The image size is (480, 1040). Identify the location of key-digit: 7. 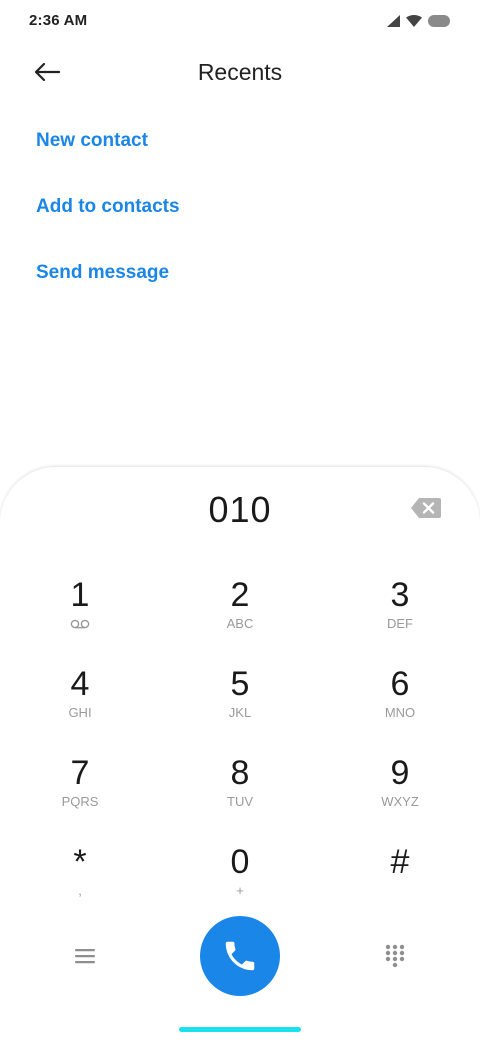
(80, 773).